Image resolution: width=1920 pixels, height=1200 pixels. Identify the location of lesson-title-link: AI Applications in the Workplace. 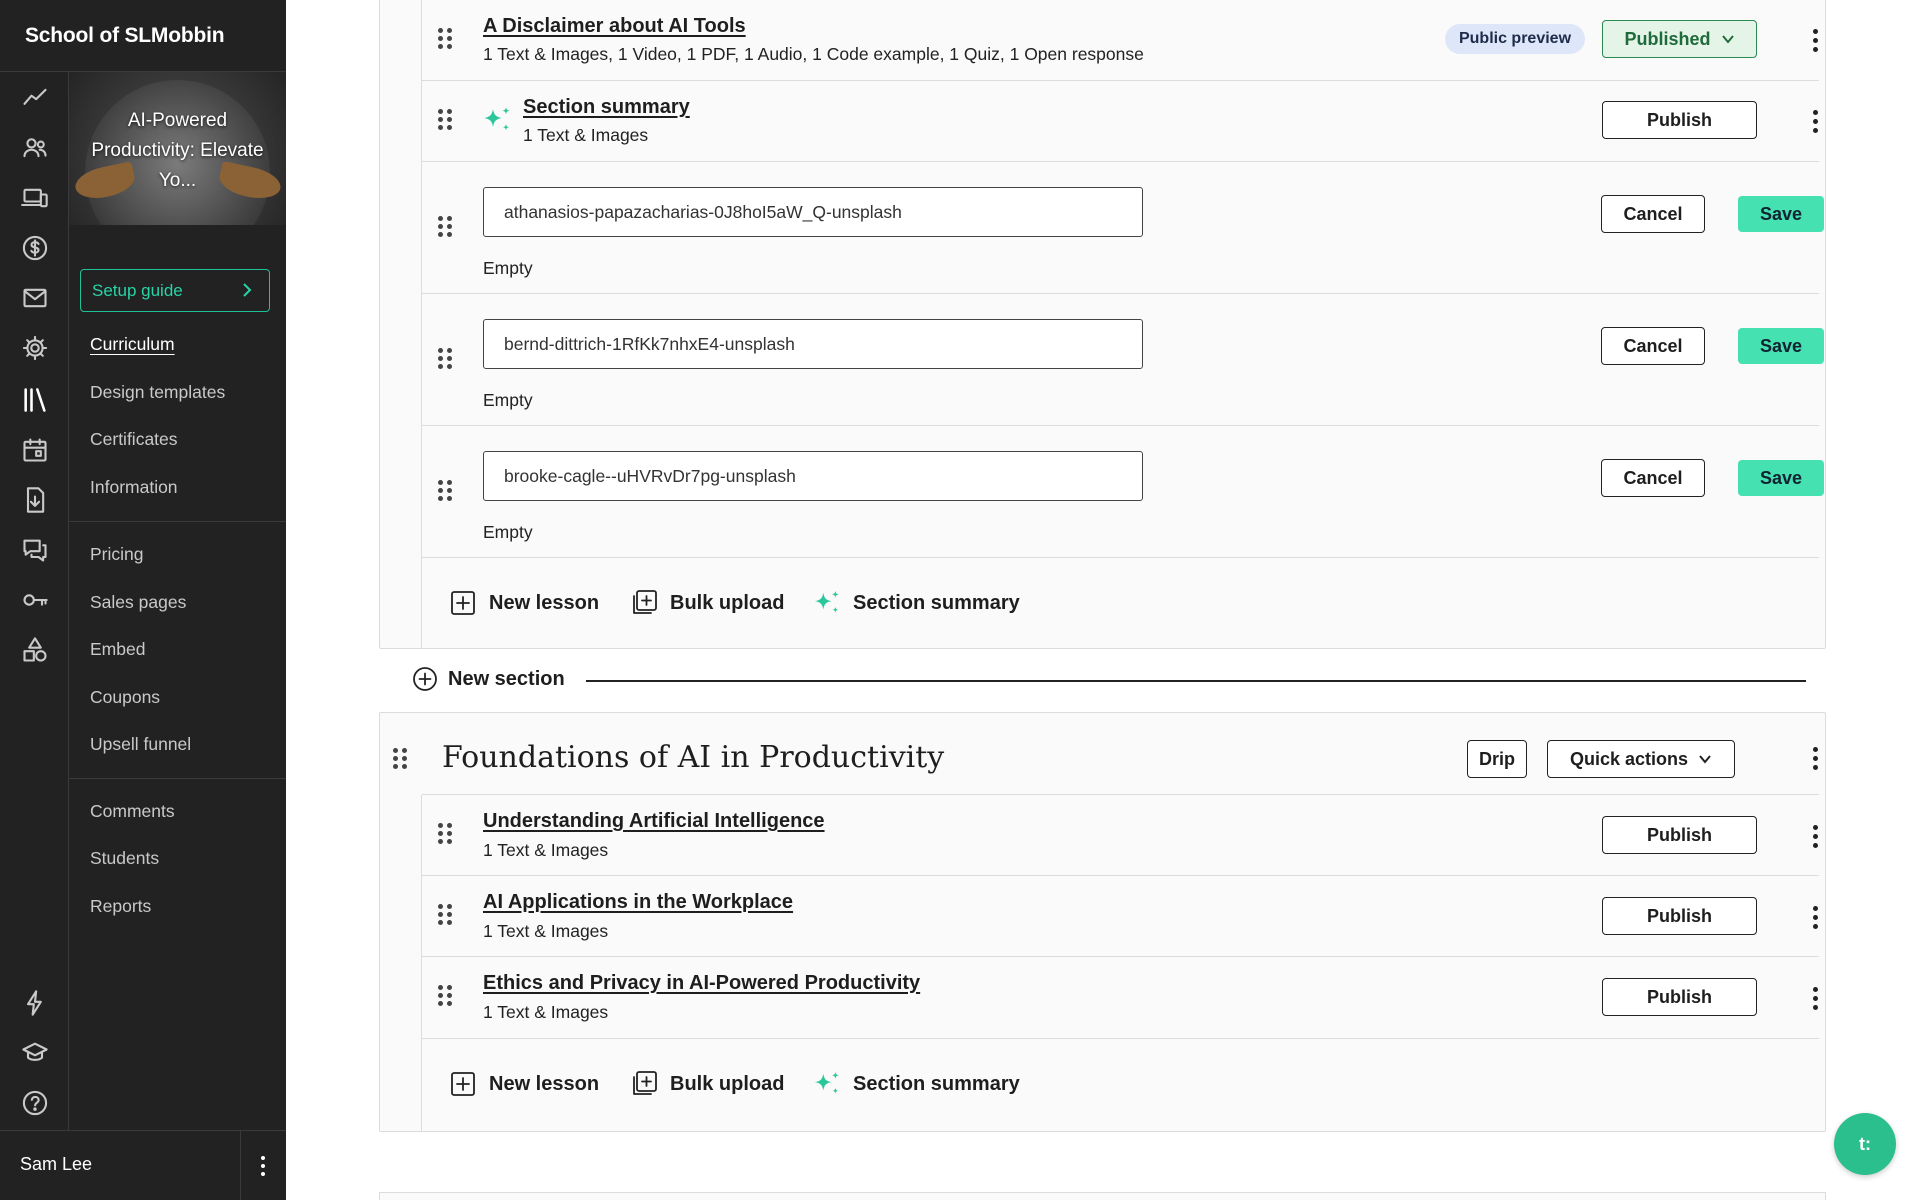
(638, 902).